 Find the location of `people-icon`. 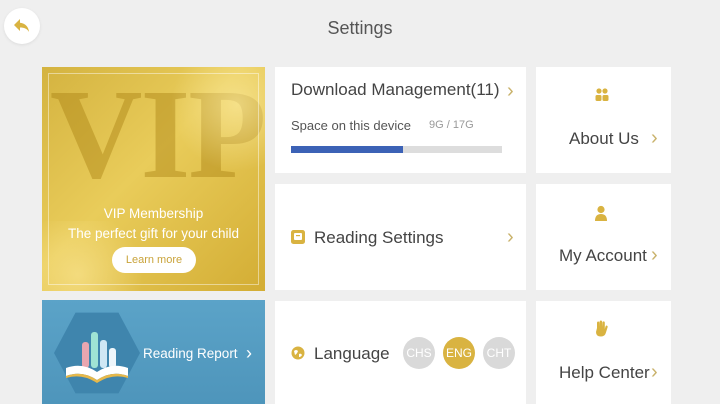

people-icon is located at coordinates (602, 94).